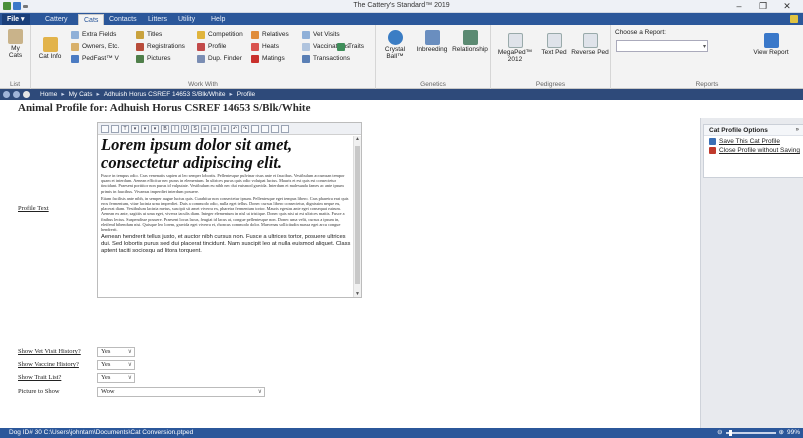 This screenshot has width=803, height=438. Describe the element at coordinates (125, 128) in the screenshot. I see `font-icon: T` at that location.